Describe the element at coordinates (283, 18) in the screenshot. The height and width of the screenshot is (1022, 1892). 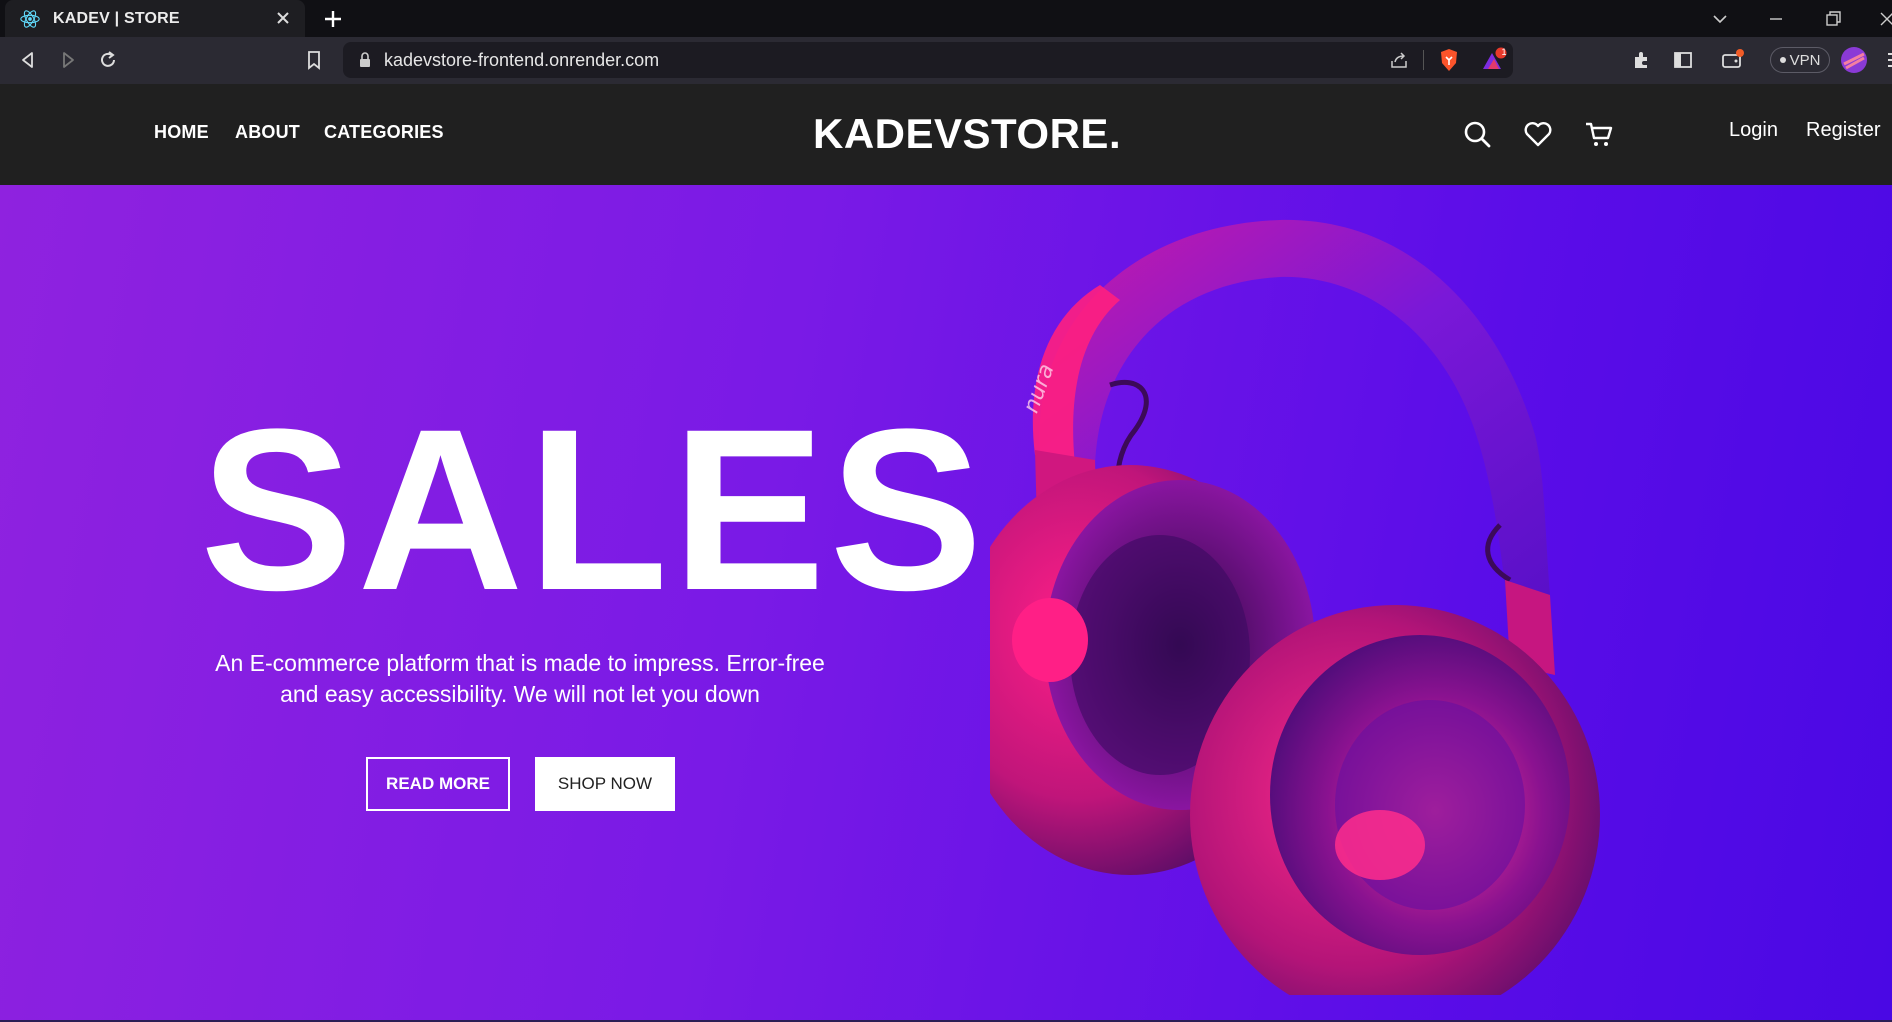
I see `close-icon` at that location.